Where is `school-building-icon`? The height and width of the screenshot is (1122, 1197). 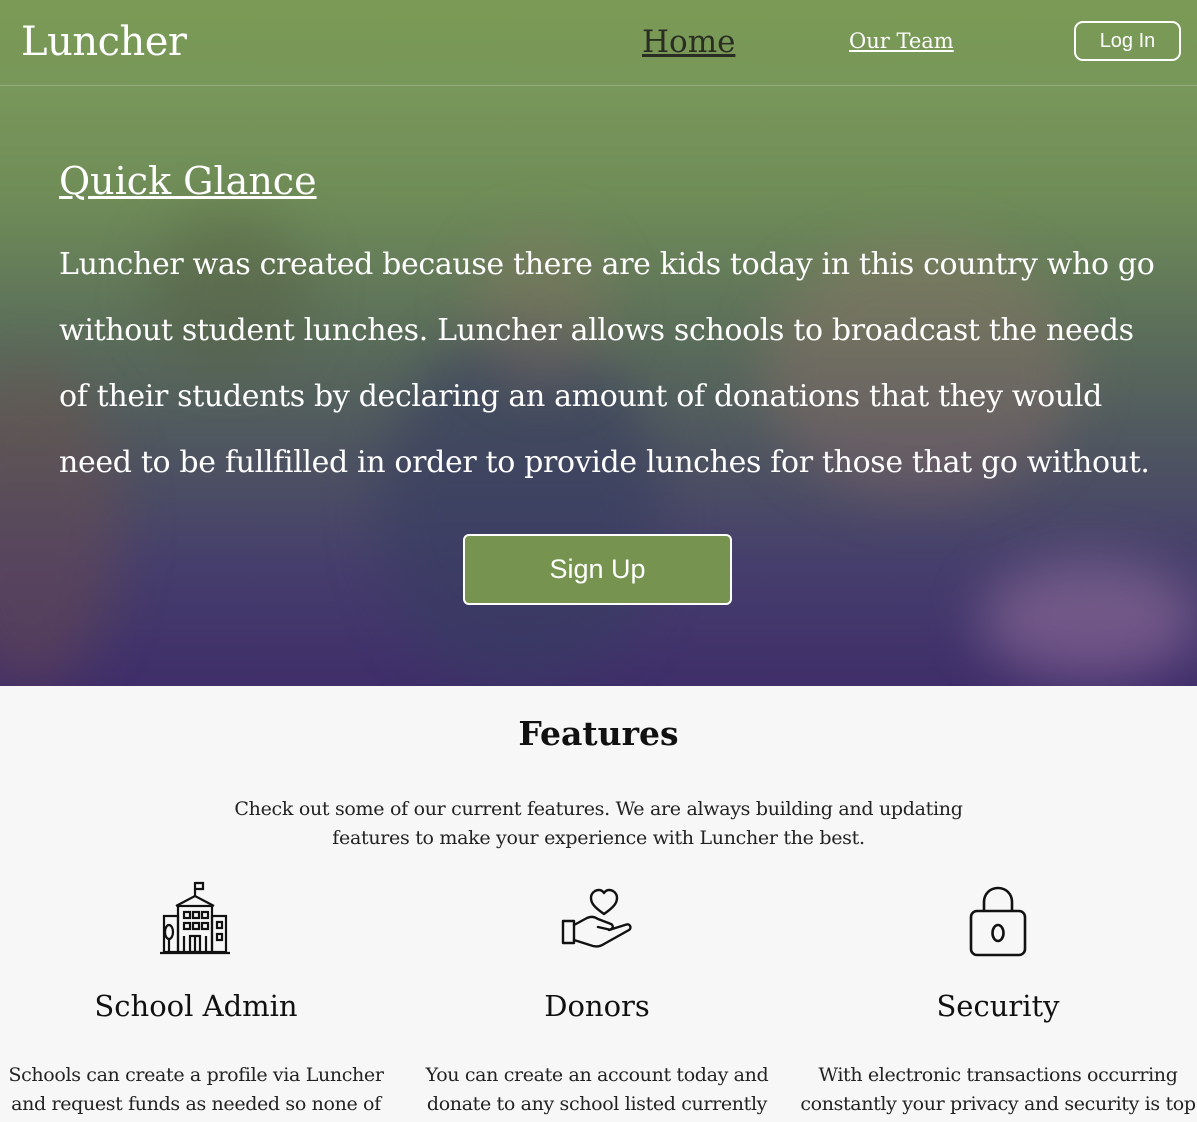 school-building-icon is located at coordinates (198, 920).